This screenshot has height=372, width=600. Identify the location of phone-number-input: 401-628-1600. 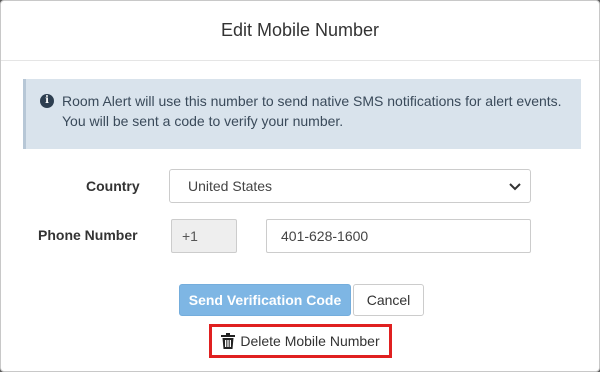
(398, 236).